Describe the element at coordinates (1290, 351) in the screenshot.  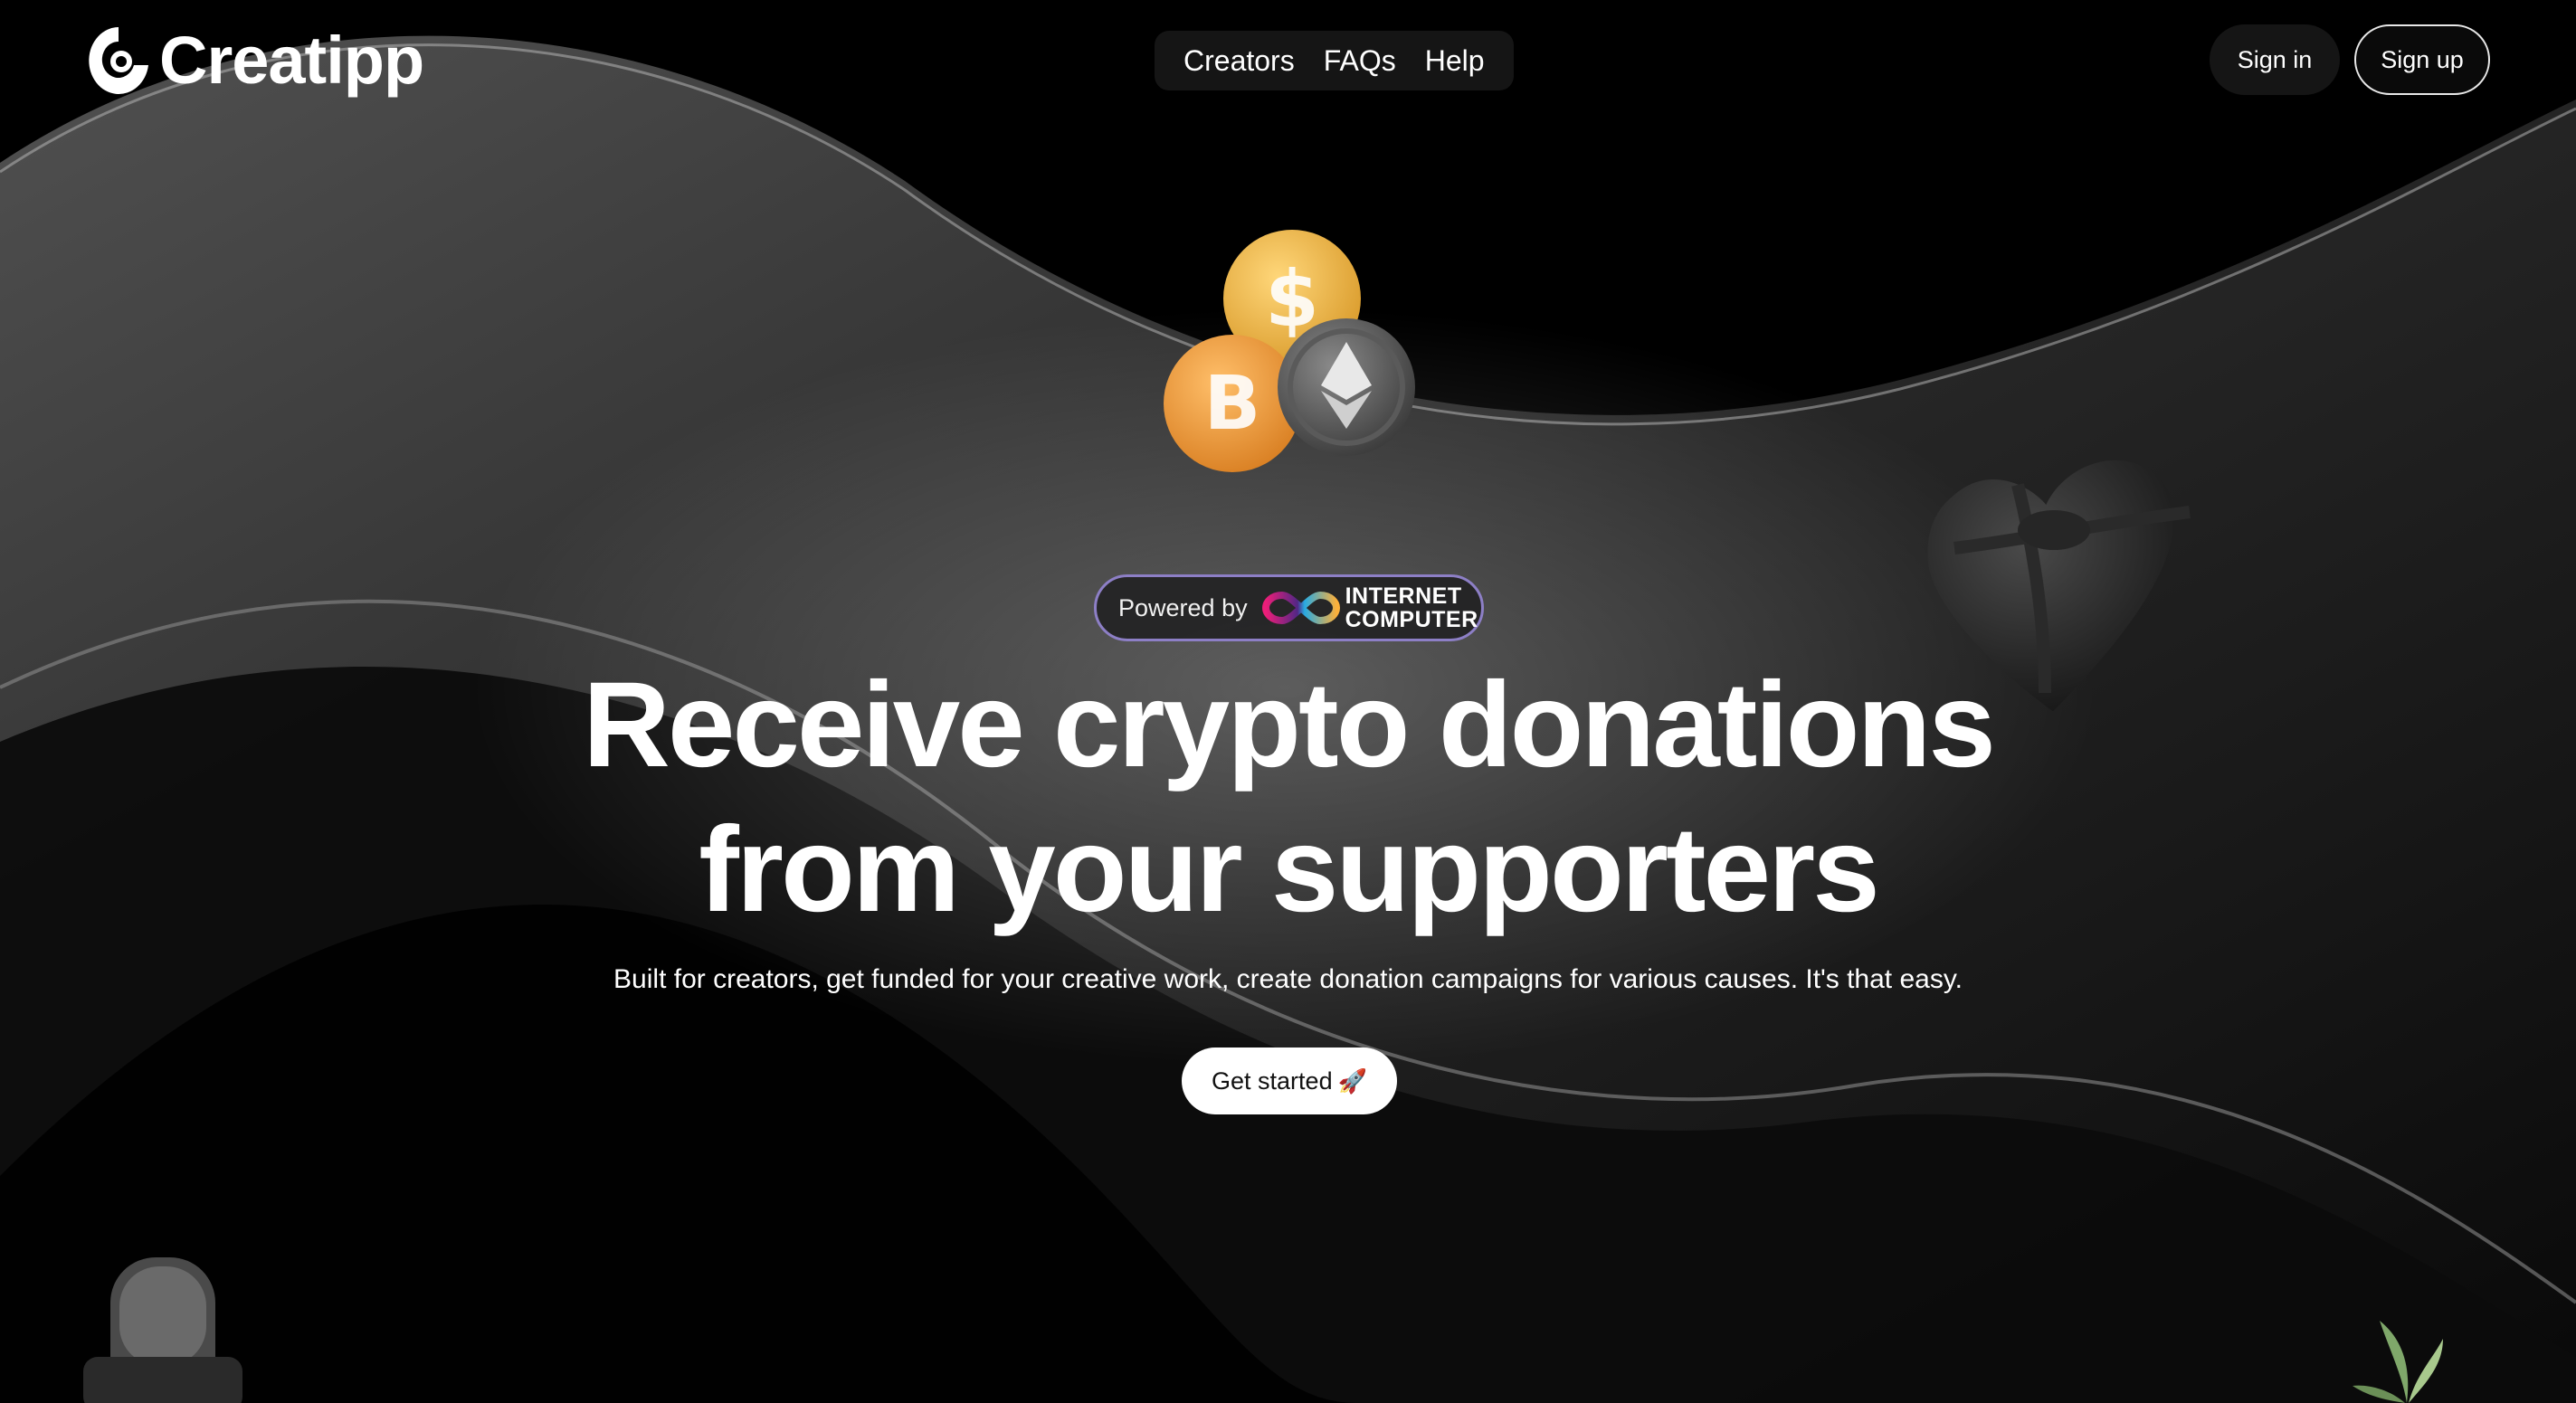
I see `coins-icon: $ B` at that location.